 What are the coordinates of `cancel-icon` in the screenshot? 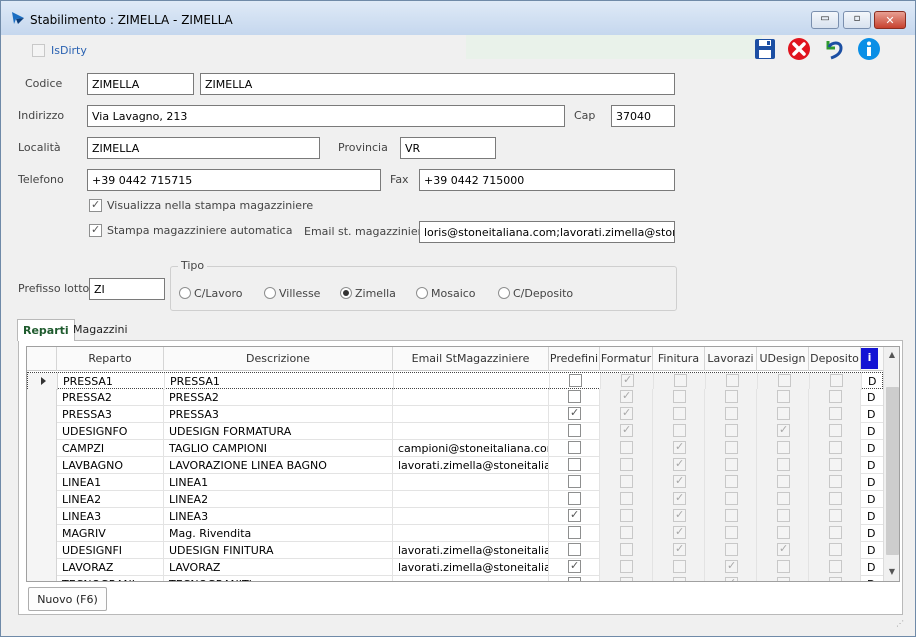 It's located at (799, 49).